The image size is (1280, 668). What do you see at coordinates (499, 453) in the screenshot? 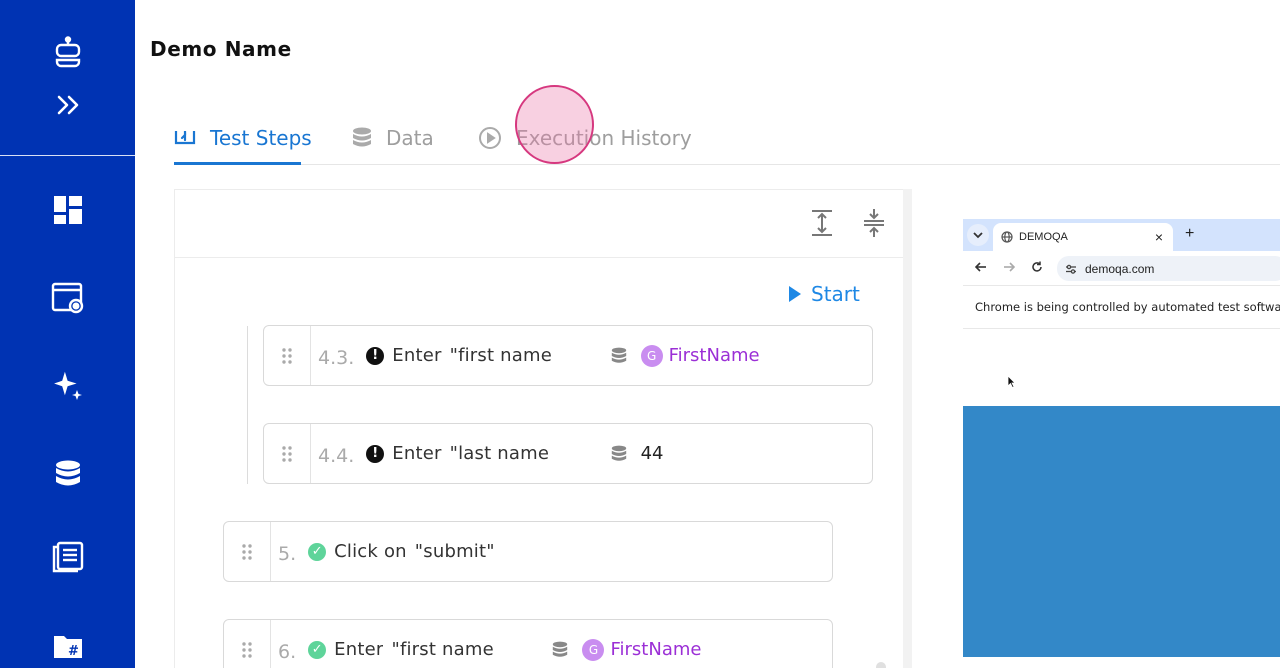
I see `step-target: "last name` at bounding box center [499, 453].